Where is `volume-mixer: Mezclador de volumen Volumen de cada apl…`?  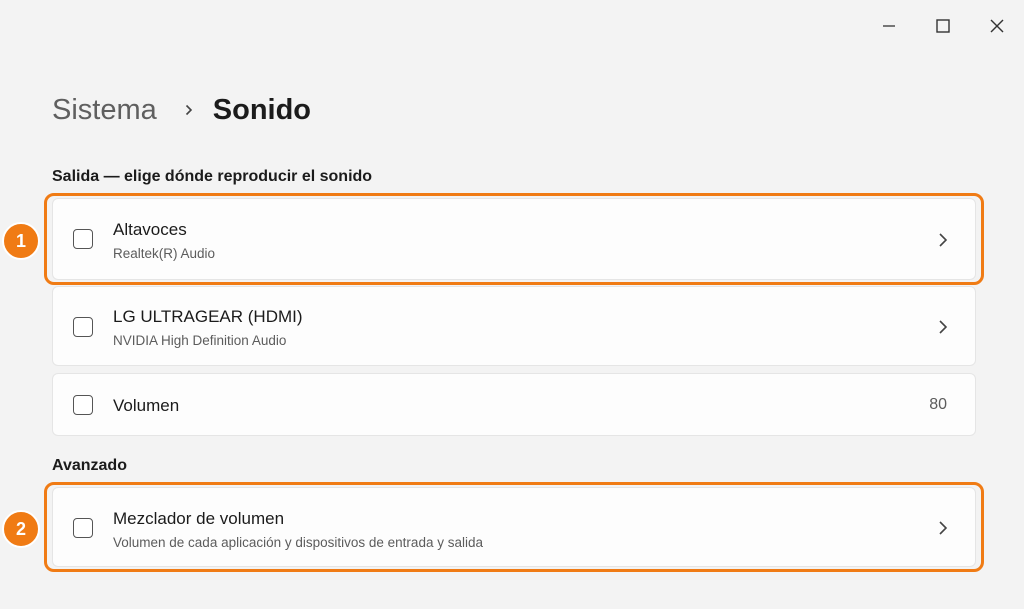
volume-mixer: Mezclador de volumen Volumen de cada apl… is located at coordinates (514, 527).